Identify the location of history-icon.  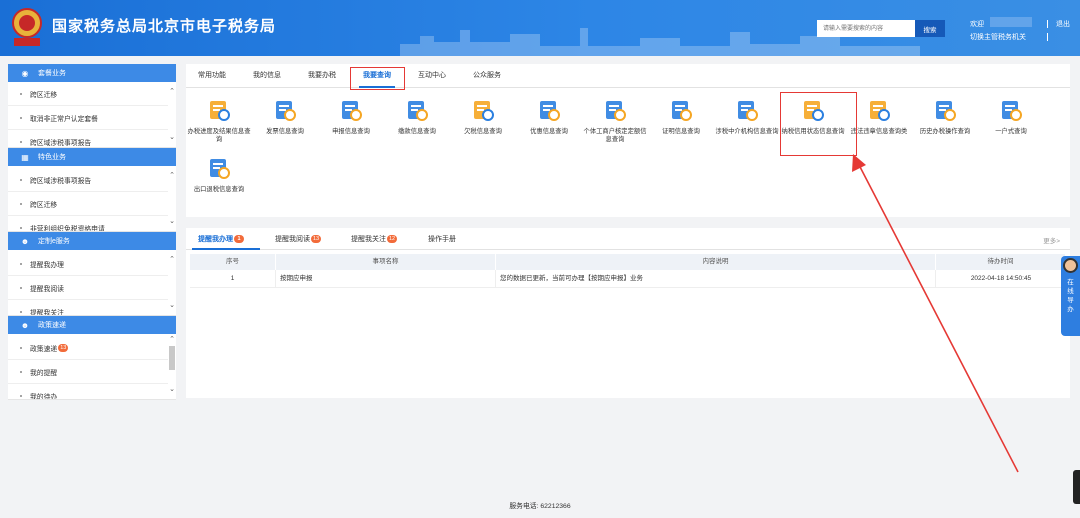
(946, 111).